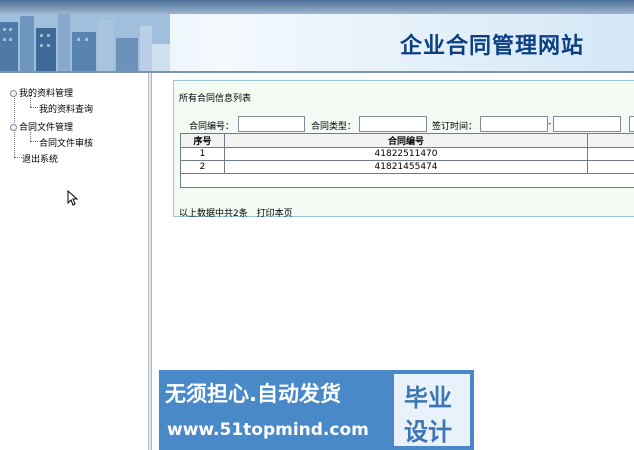  Describe the element at coordinates (631, 124) in the screenshot. I see `search-extra-input` at that location.